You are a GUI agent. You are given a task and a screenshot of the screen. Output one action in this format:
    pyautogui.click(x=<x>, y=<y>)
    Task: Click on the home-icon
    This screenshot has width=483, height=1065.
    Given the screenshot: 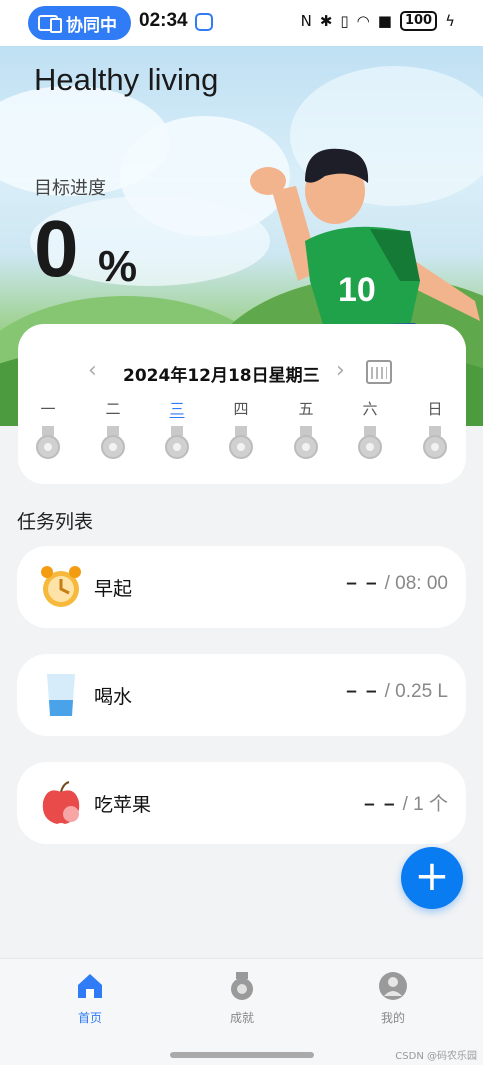 What is the action you would take?
    pyautogui.click(x=90, y=986)
    